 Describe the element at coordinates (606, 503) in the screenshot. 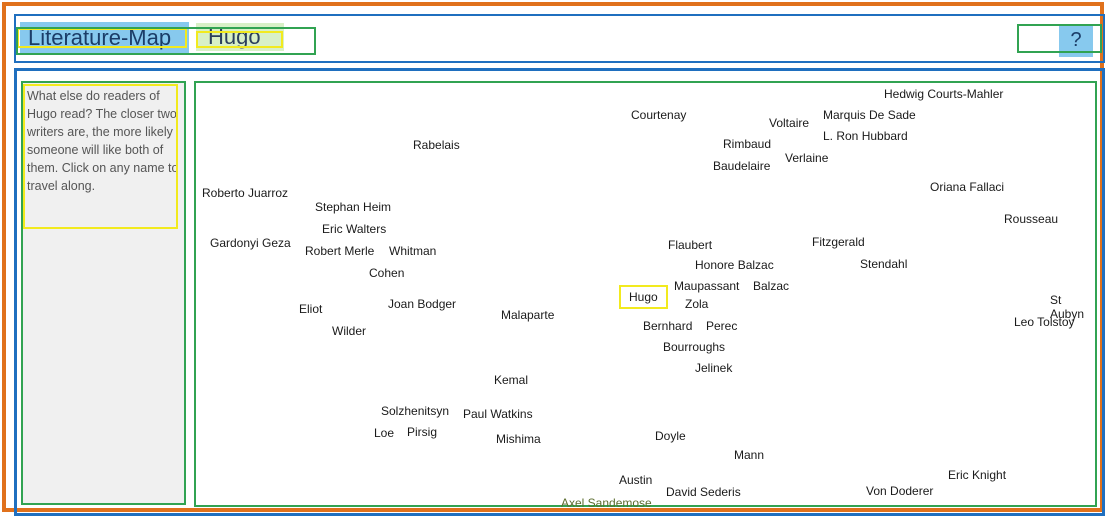

I see `author-link-axel-sandemose: Axel Sandemose` at that location.